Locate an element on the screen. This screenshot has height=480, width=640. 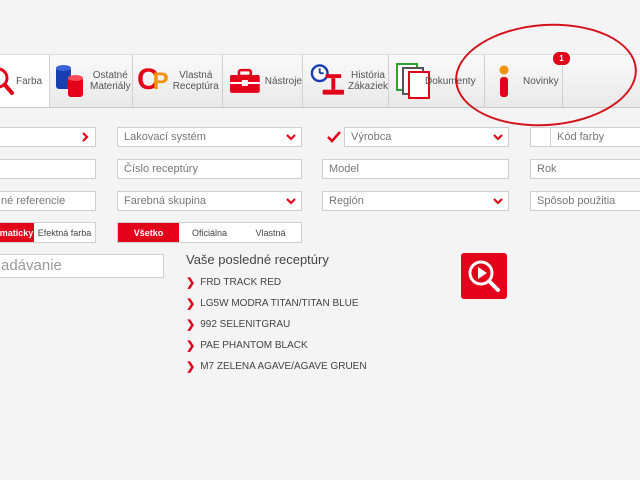
search-placeholder: adávanie is located at coordinates (31, 265).